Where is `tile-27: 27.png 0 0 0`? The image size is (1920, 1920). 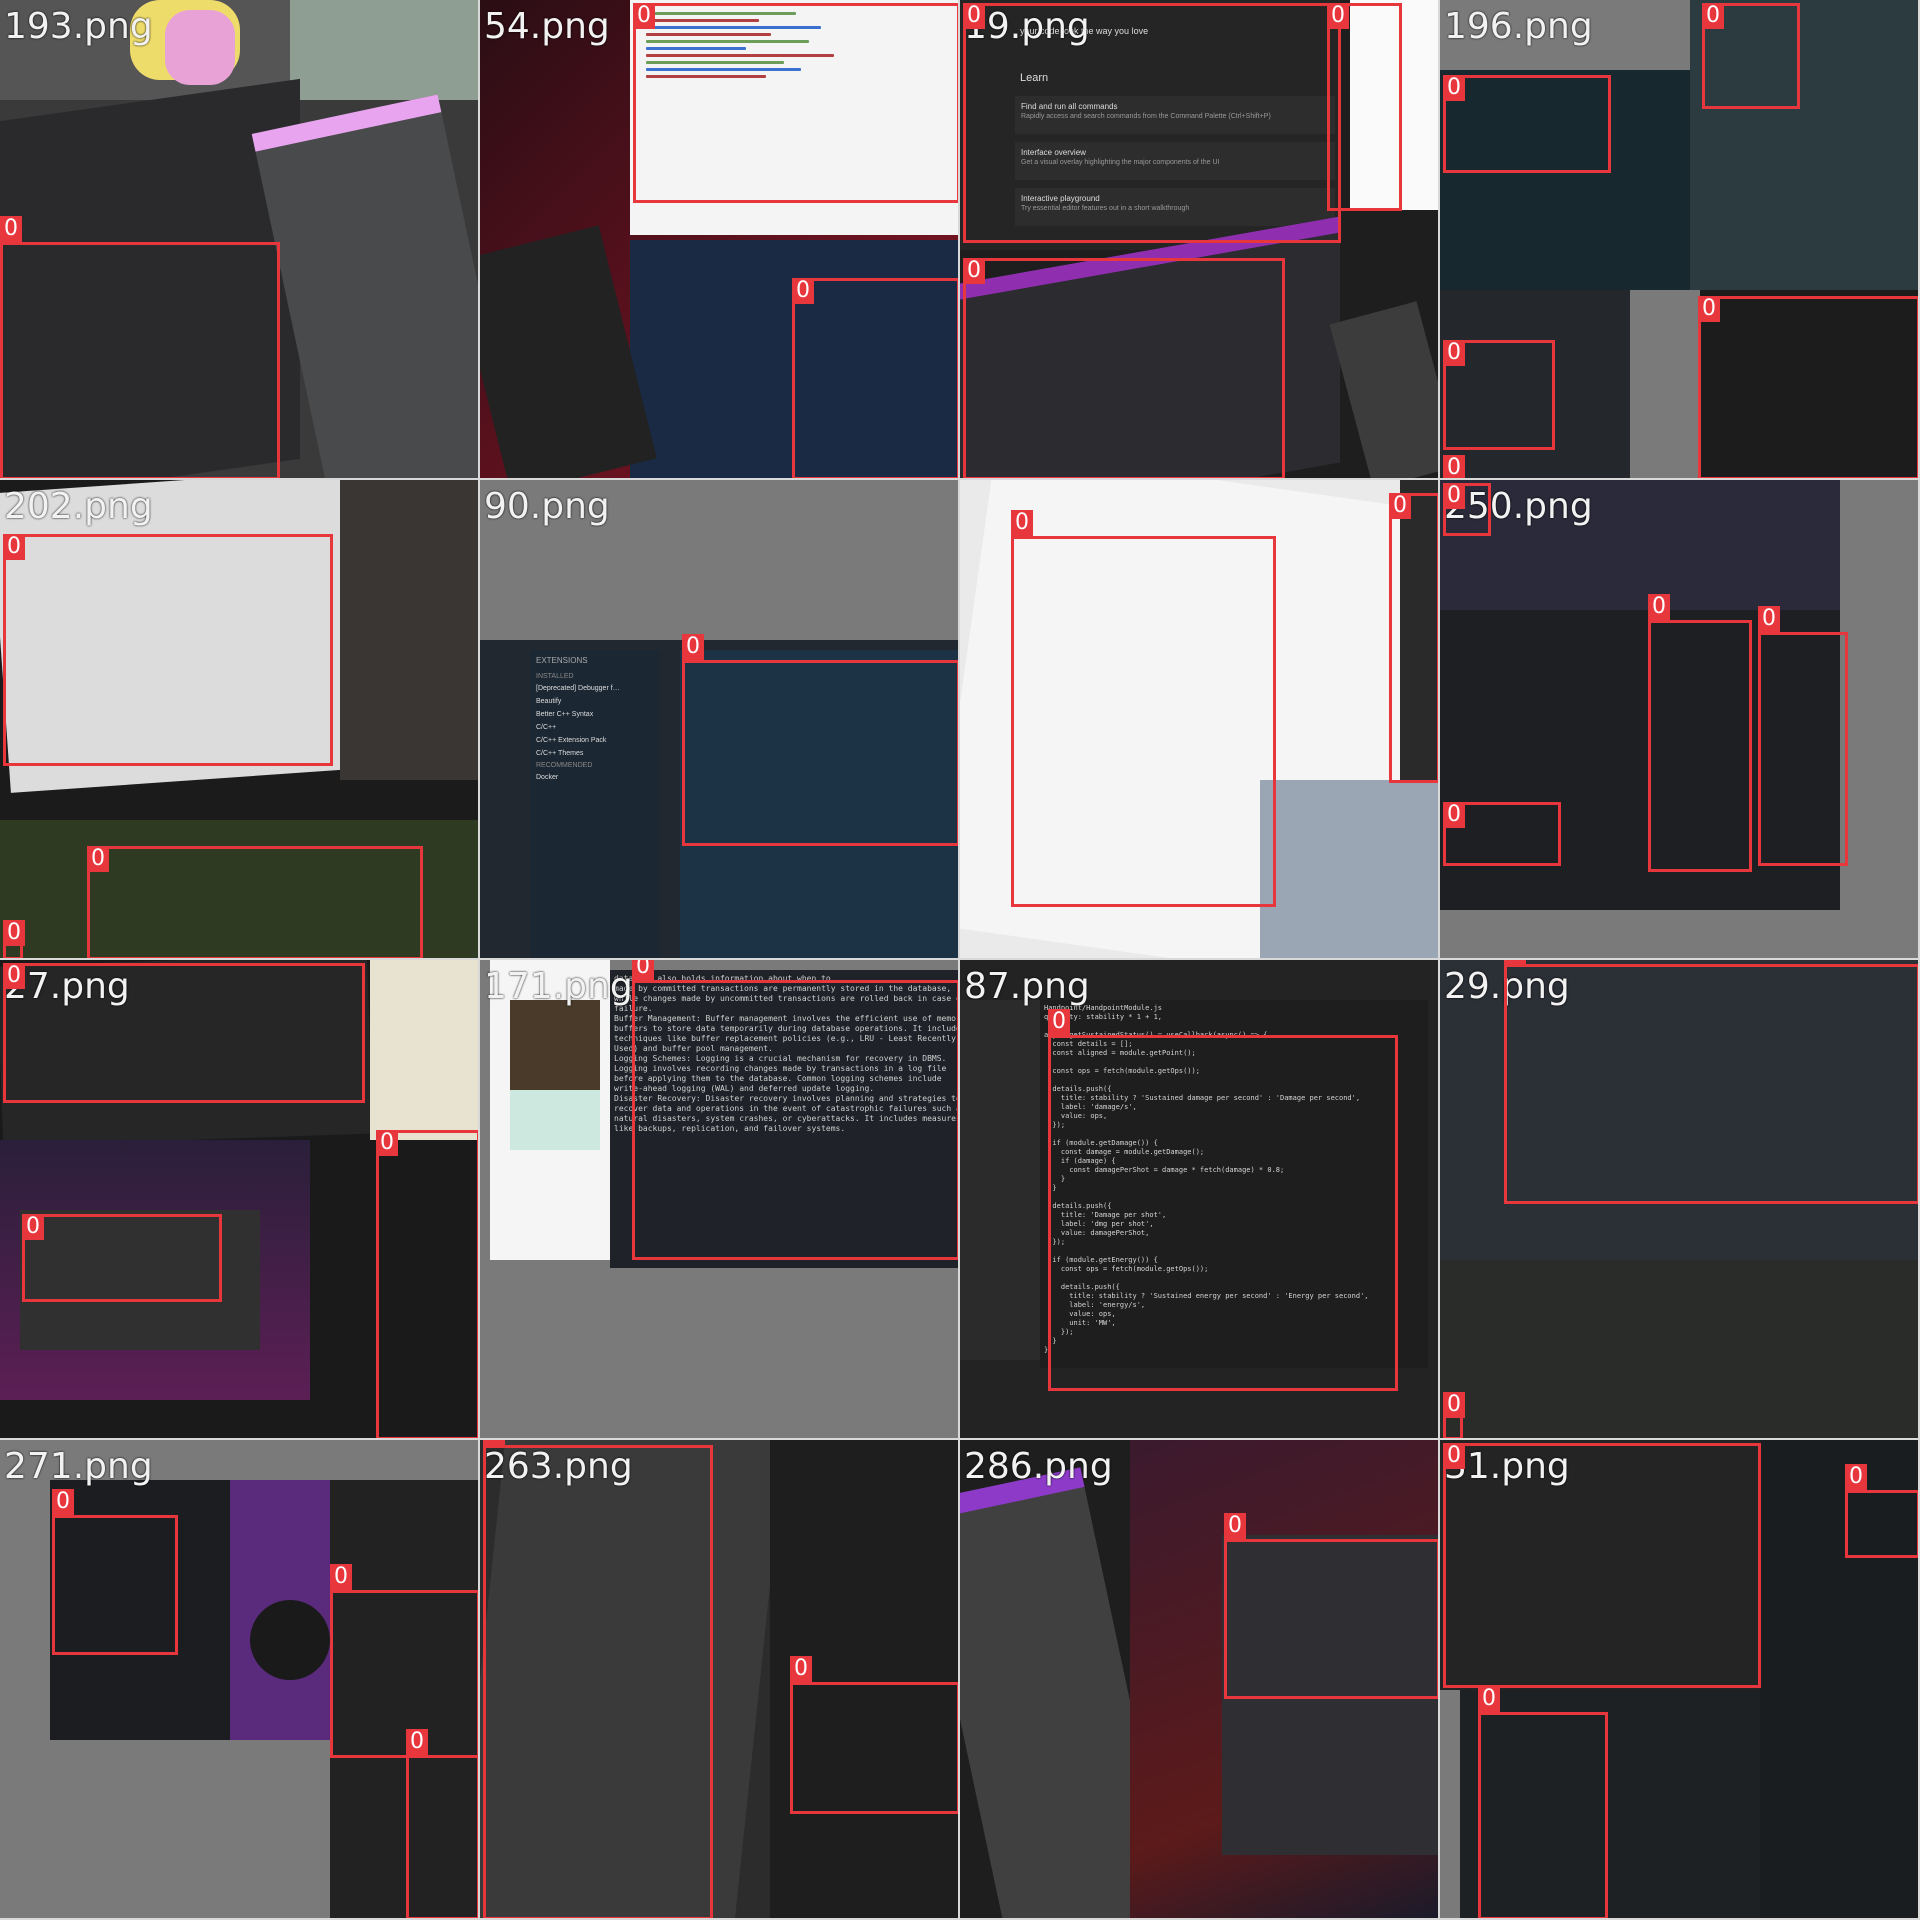
tile-27: 27.png 0 0 0 is located at coordinates (240, 1200).